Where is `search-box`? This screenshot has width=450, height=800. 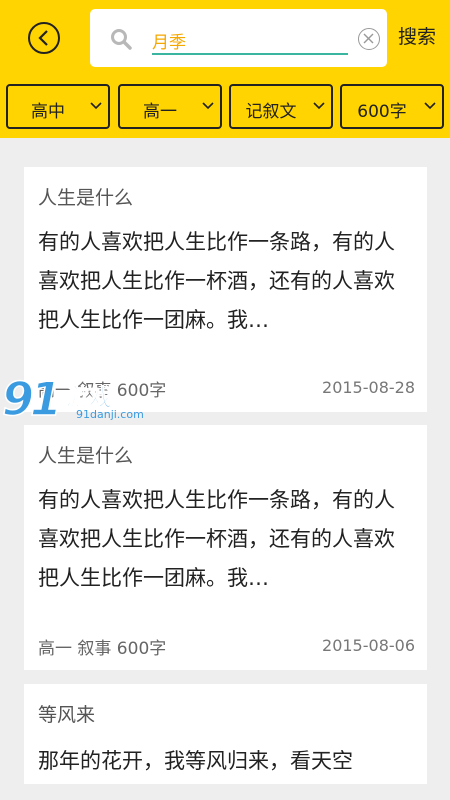 search-box is located at coordinates (238, 38).